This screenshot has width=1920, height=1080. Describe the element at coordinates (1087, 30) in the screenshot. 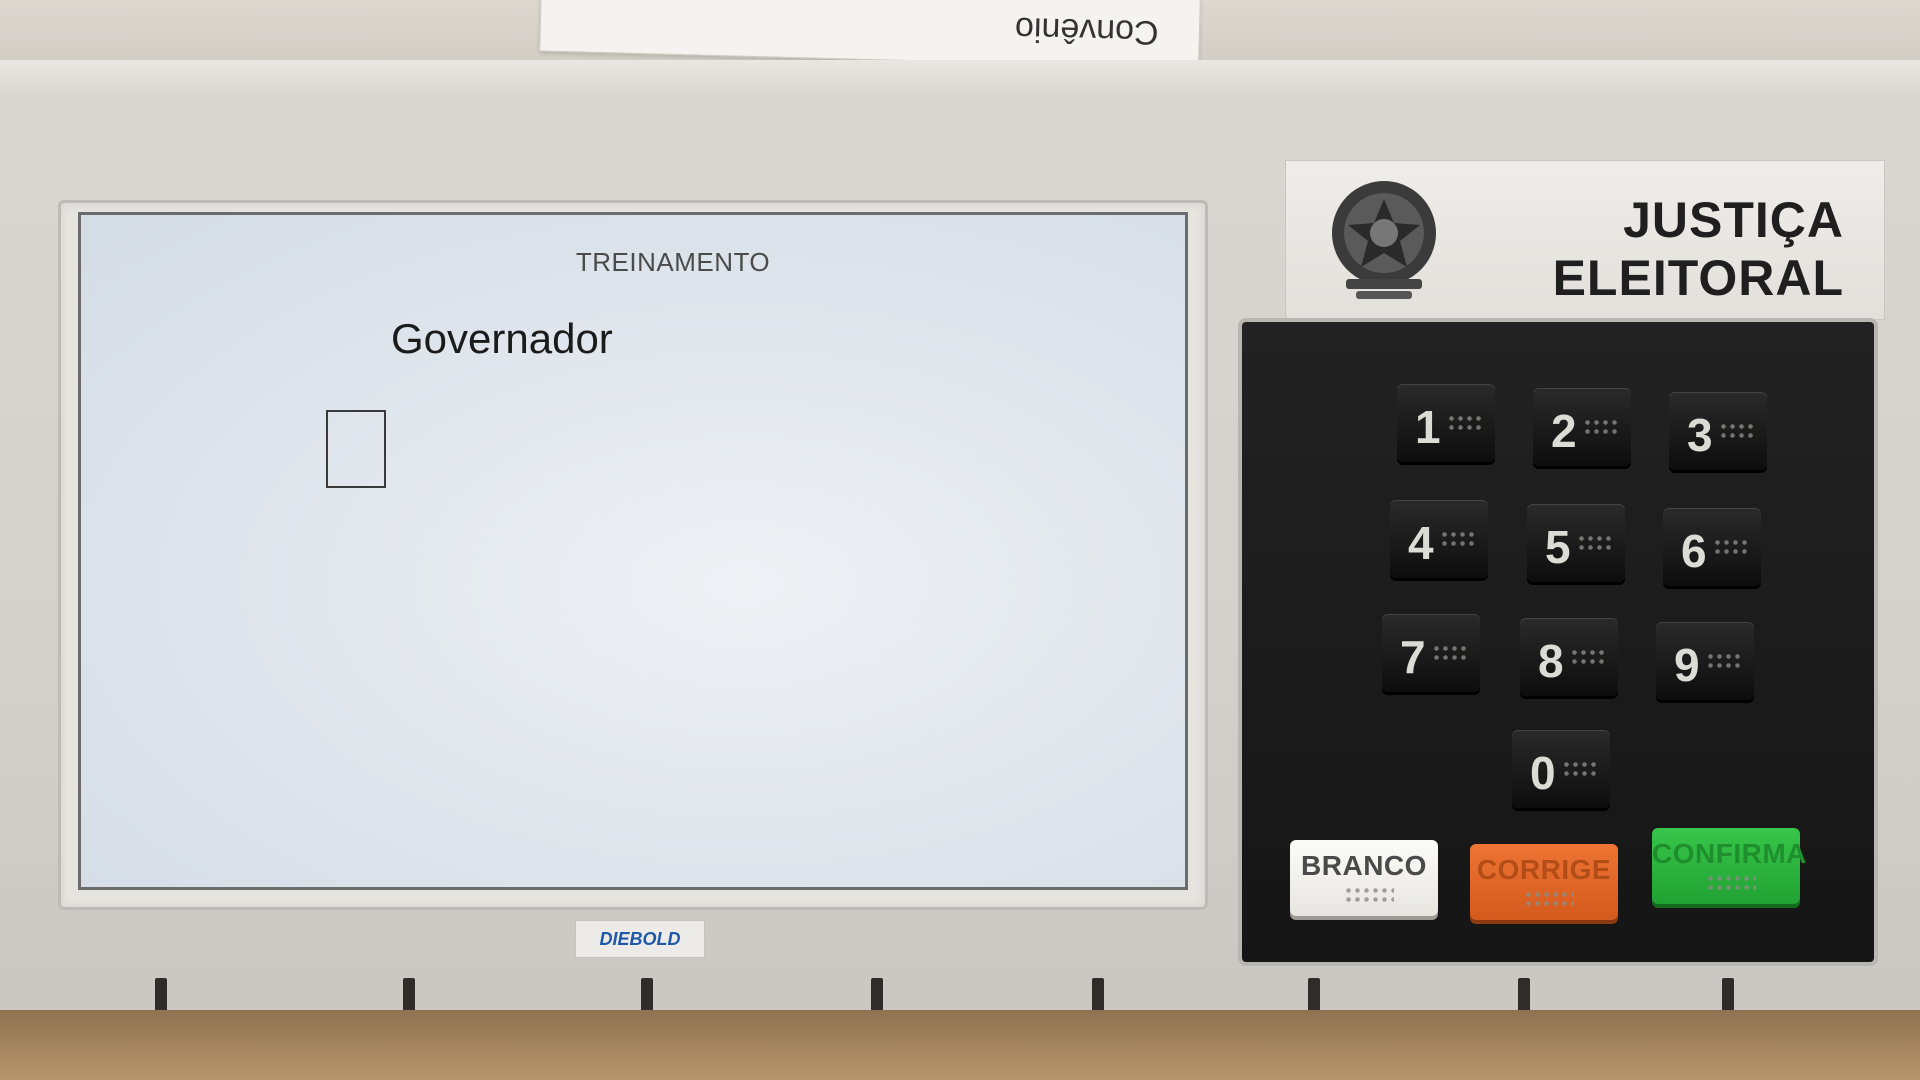

I see `paper-label-text: Convênio` at that location.